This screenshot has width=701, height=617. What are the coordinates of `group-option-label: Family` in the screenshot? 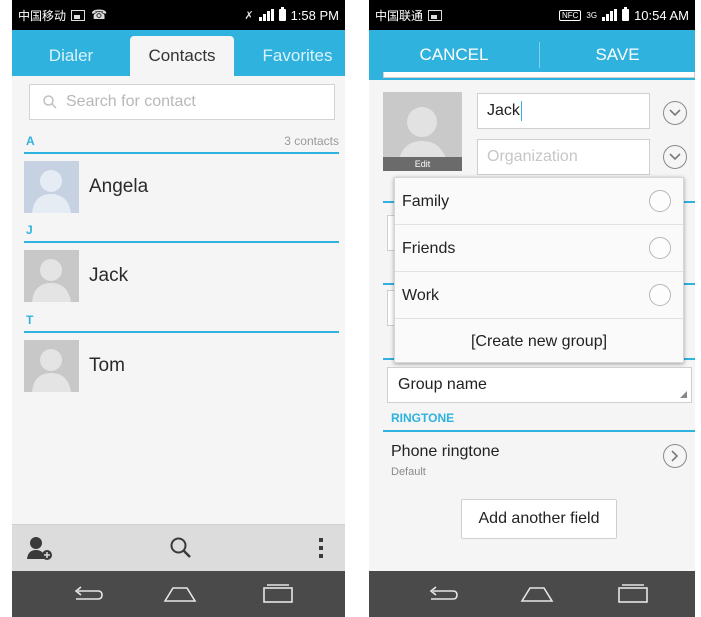 It's located at (426, 201).